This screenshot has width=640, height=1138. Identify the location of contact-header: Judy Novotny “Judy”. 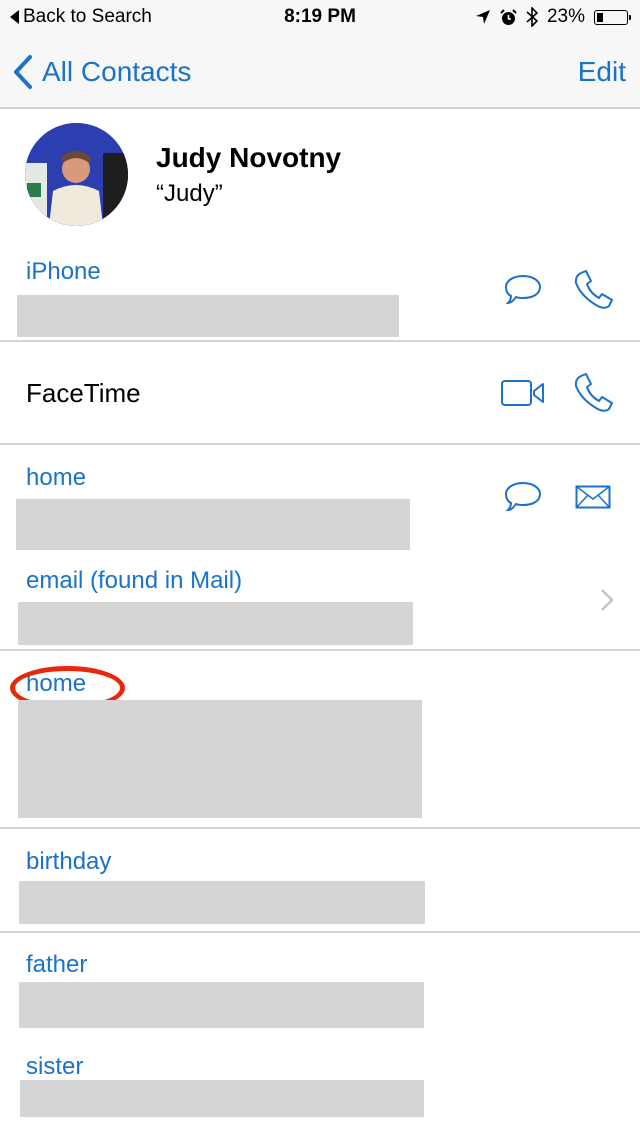
(320, 172).